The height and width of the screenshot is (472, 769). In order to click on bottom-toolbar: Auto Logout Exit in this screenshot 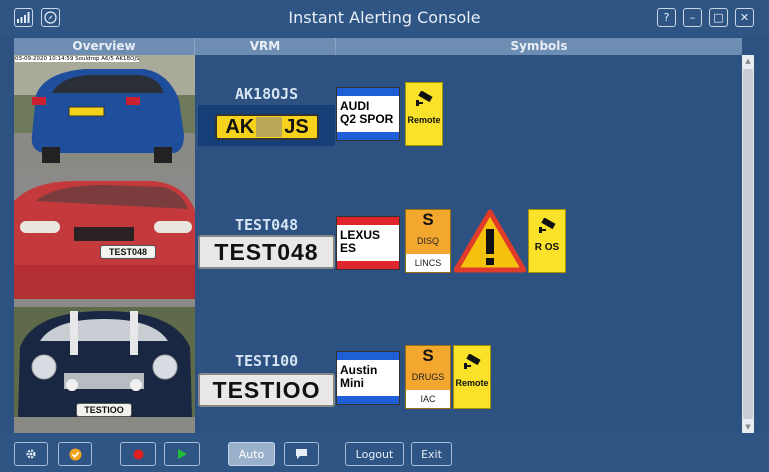, I will do `click(384, 452)`.